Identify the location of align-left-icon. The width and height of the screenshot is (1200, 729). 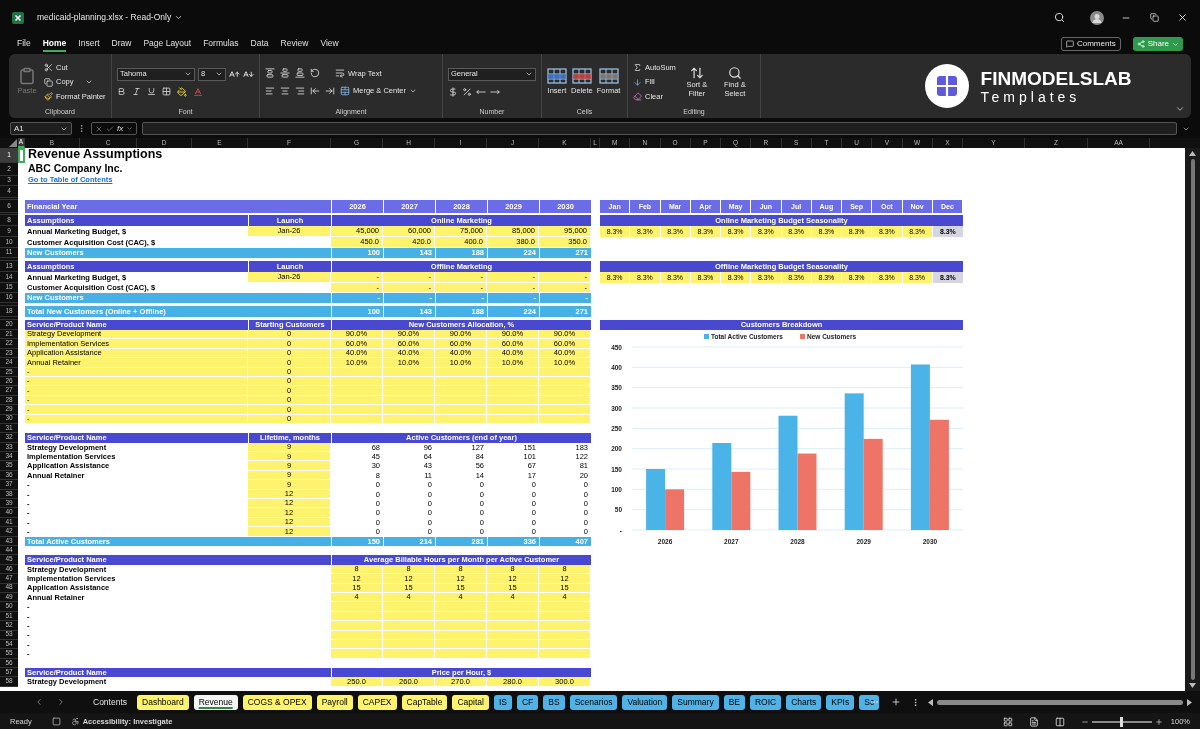
(270, 90).